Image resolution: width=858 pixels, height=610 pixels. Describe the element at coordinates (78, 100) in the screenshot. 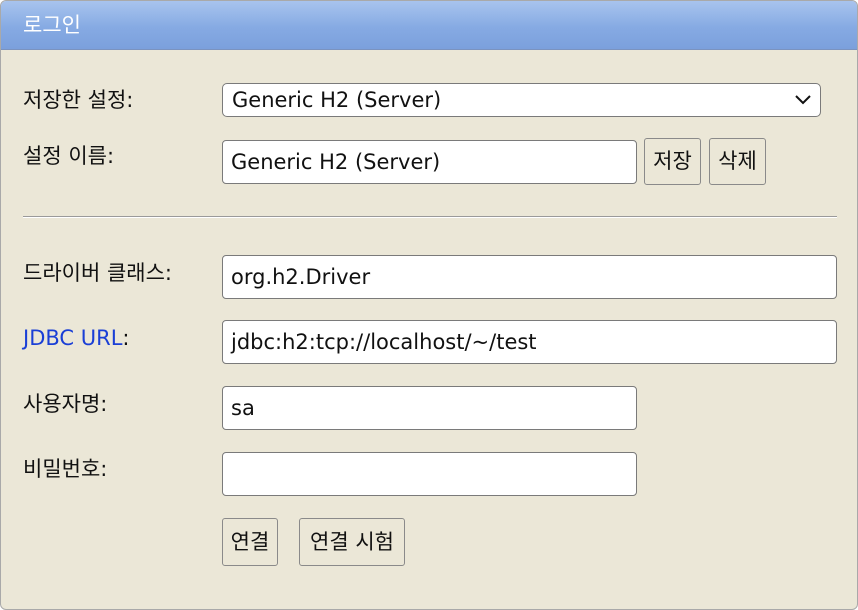

I see `saved-settings-label: 저장한 설정:` at that location.